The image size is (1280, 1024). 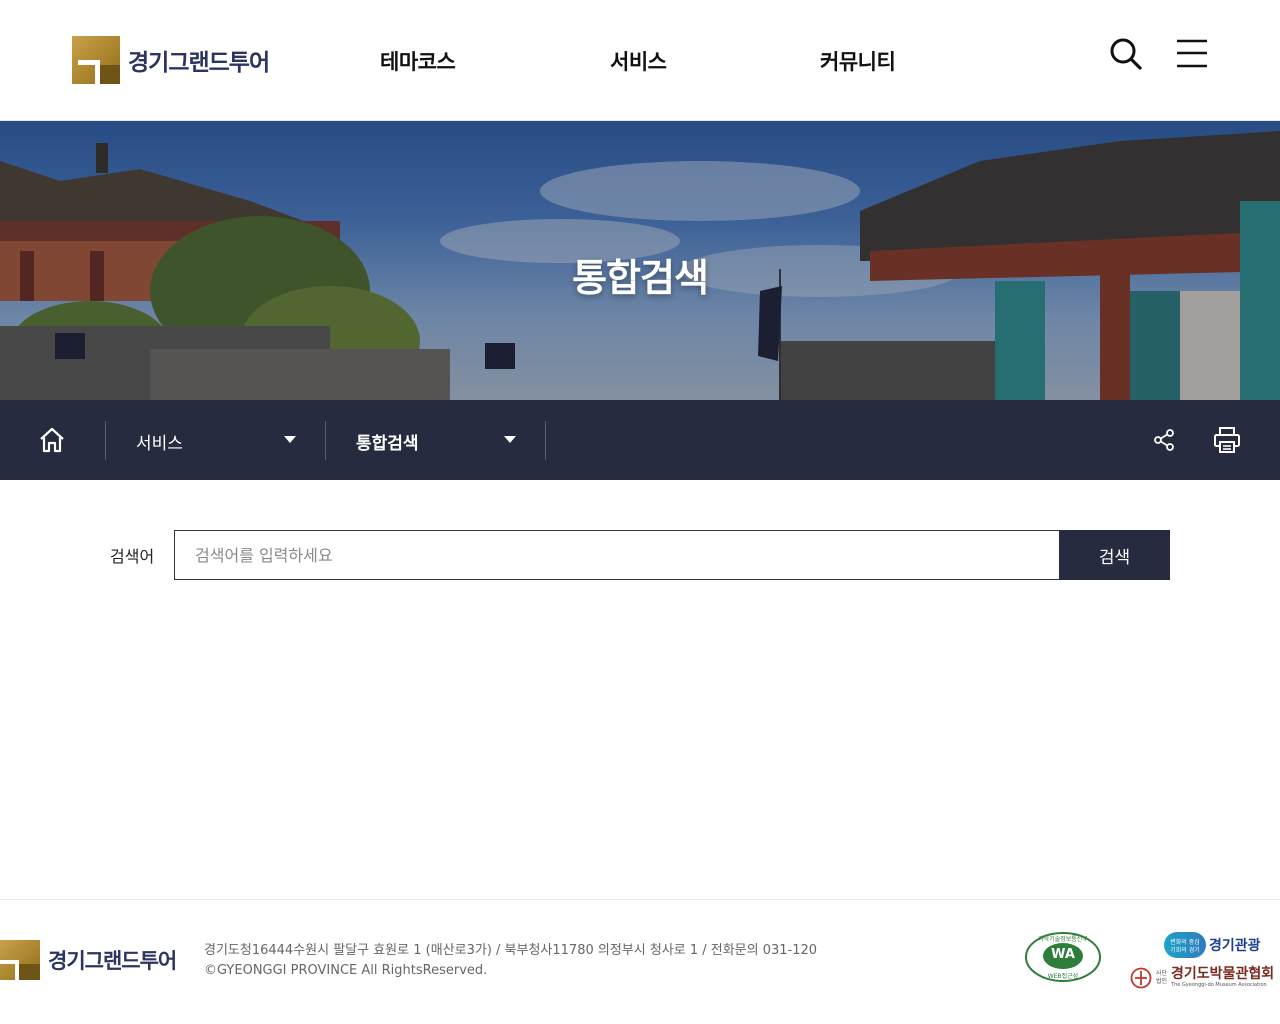 I want to click on site-header: 경기그랜드투어 테마코스 서비스 커뮤니티, so click(x=640, y=60).